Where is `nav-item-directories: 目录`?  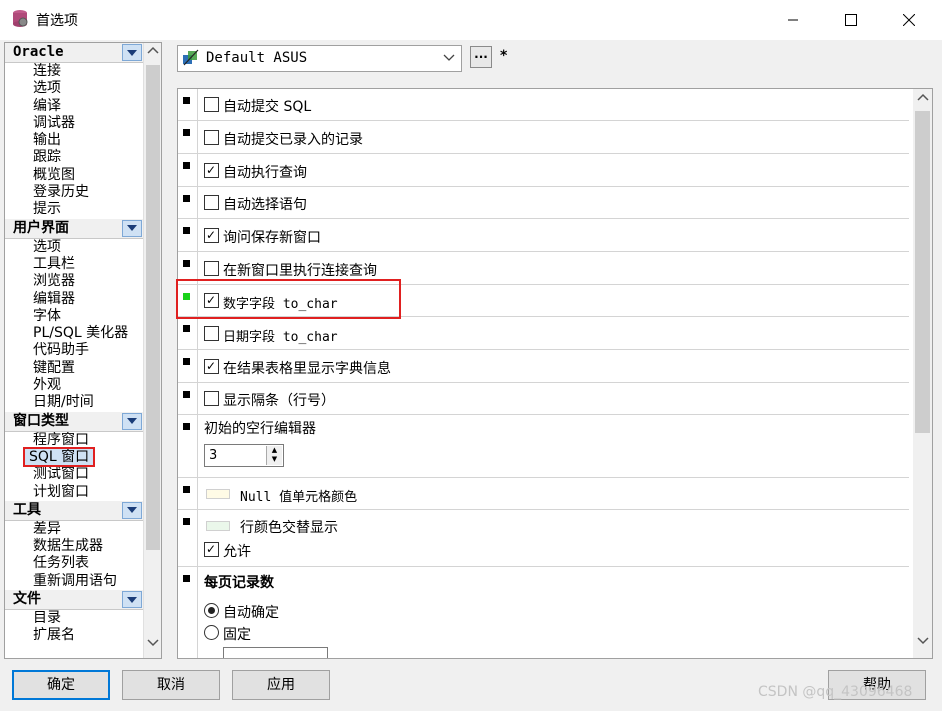
nav-item-directories: 目录 is located at coordinates (74, 618).